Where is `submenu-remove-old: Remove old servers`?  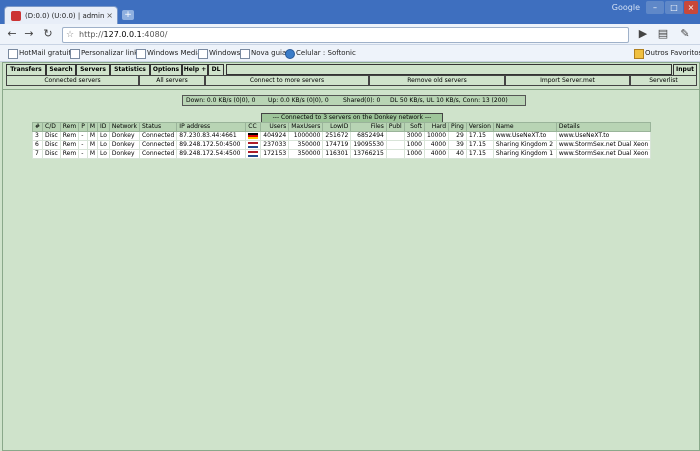 submenu-remove-old: Remove old servers is located at coordinates (437, 80).